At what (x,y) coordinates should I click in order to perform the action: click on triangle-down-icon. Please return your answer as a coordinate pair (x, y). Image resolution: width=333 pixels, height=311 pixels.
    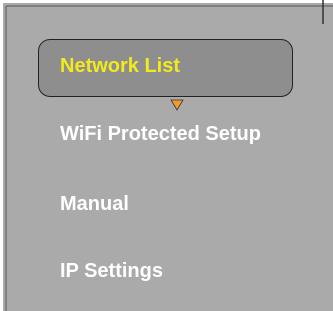
    Looking at the image, I should click on (177, 105).